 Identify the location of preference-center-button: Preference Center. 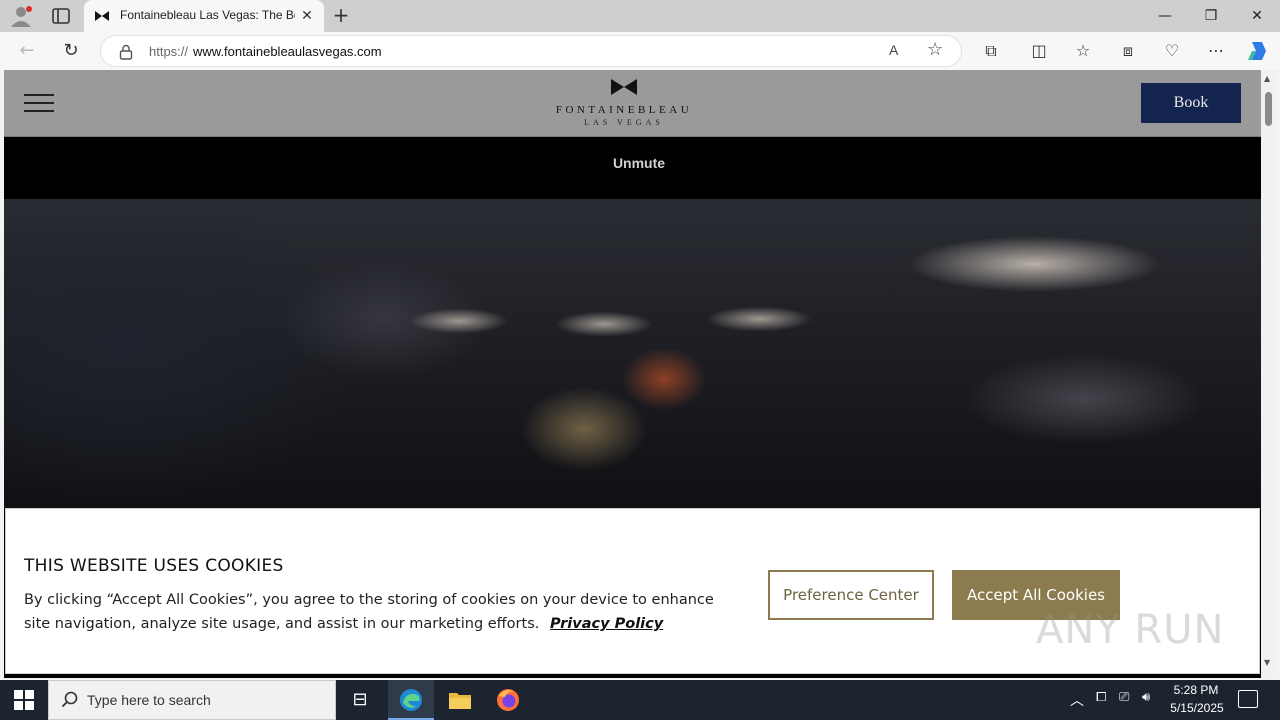
(851, 595).